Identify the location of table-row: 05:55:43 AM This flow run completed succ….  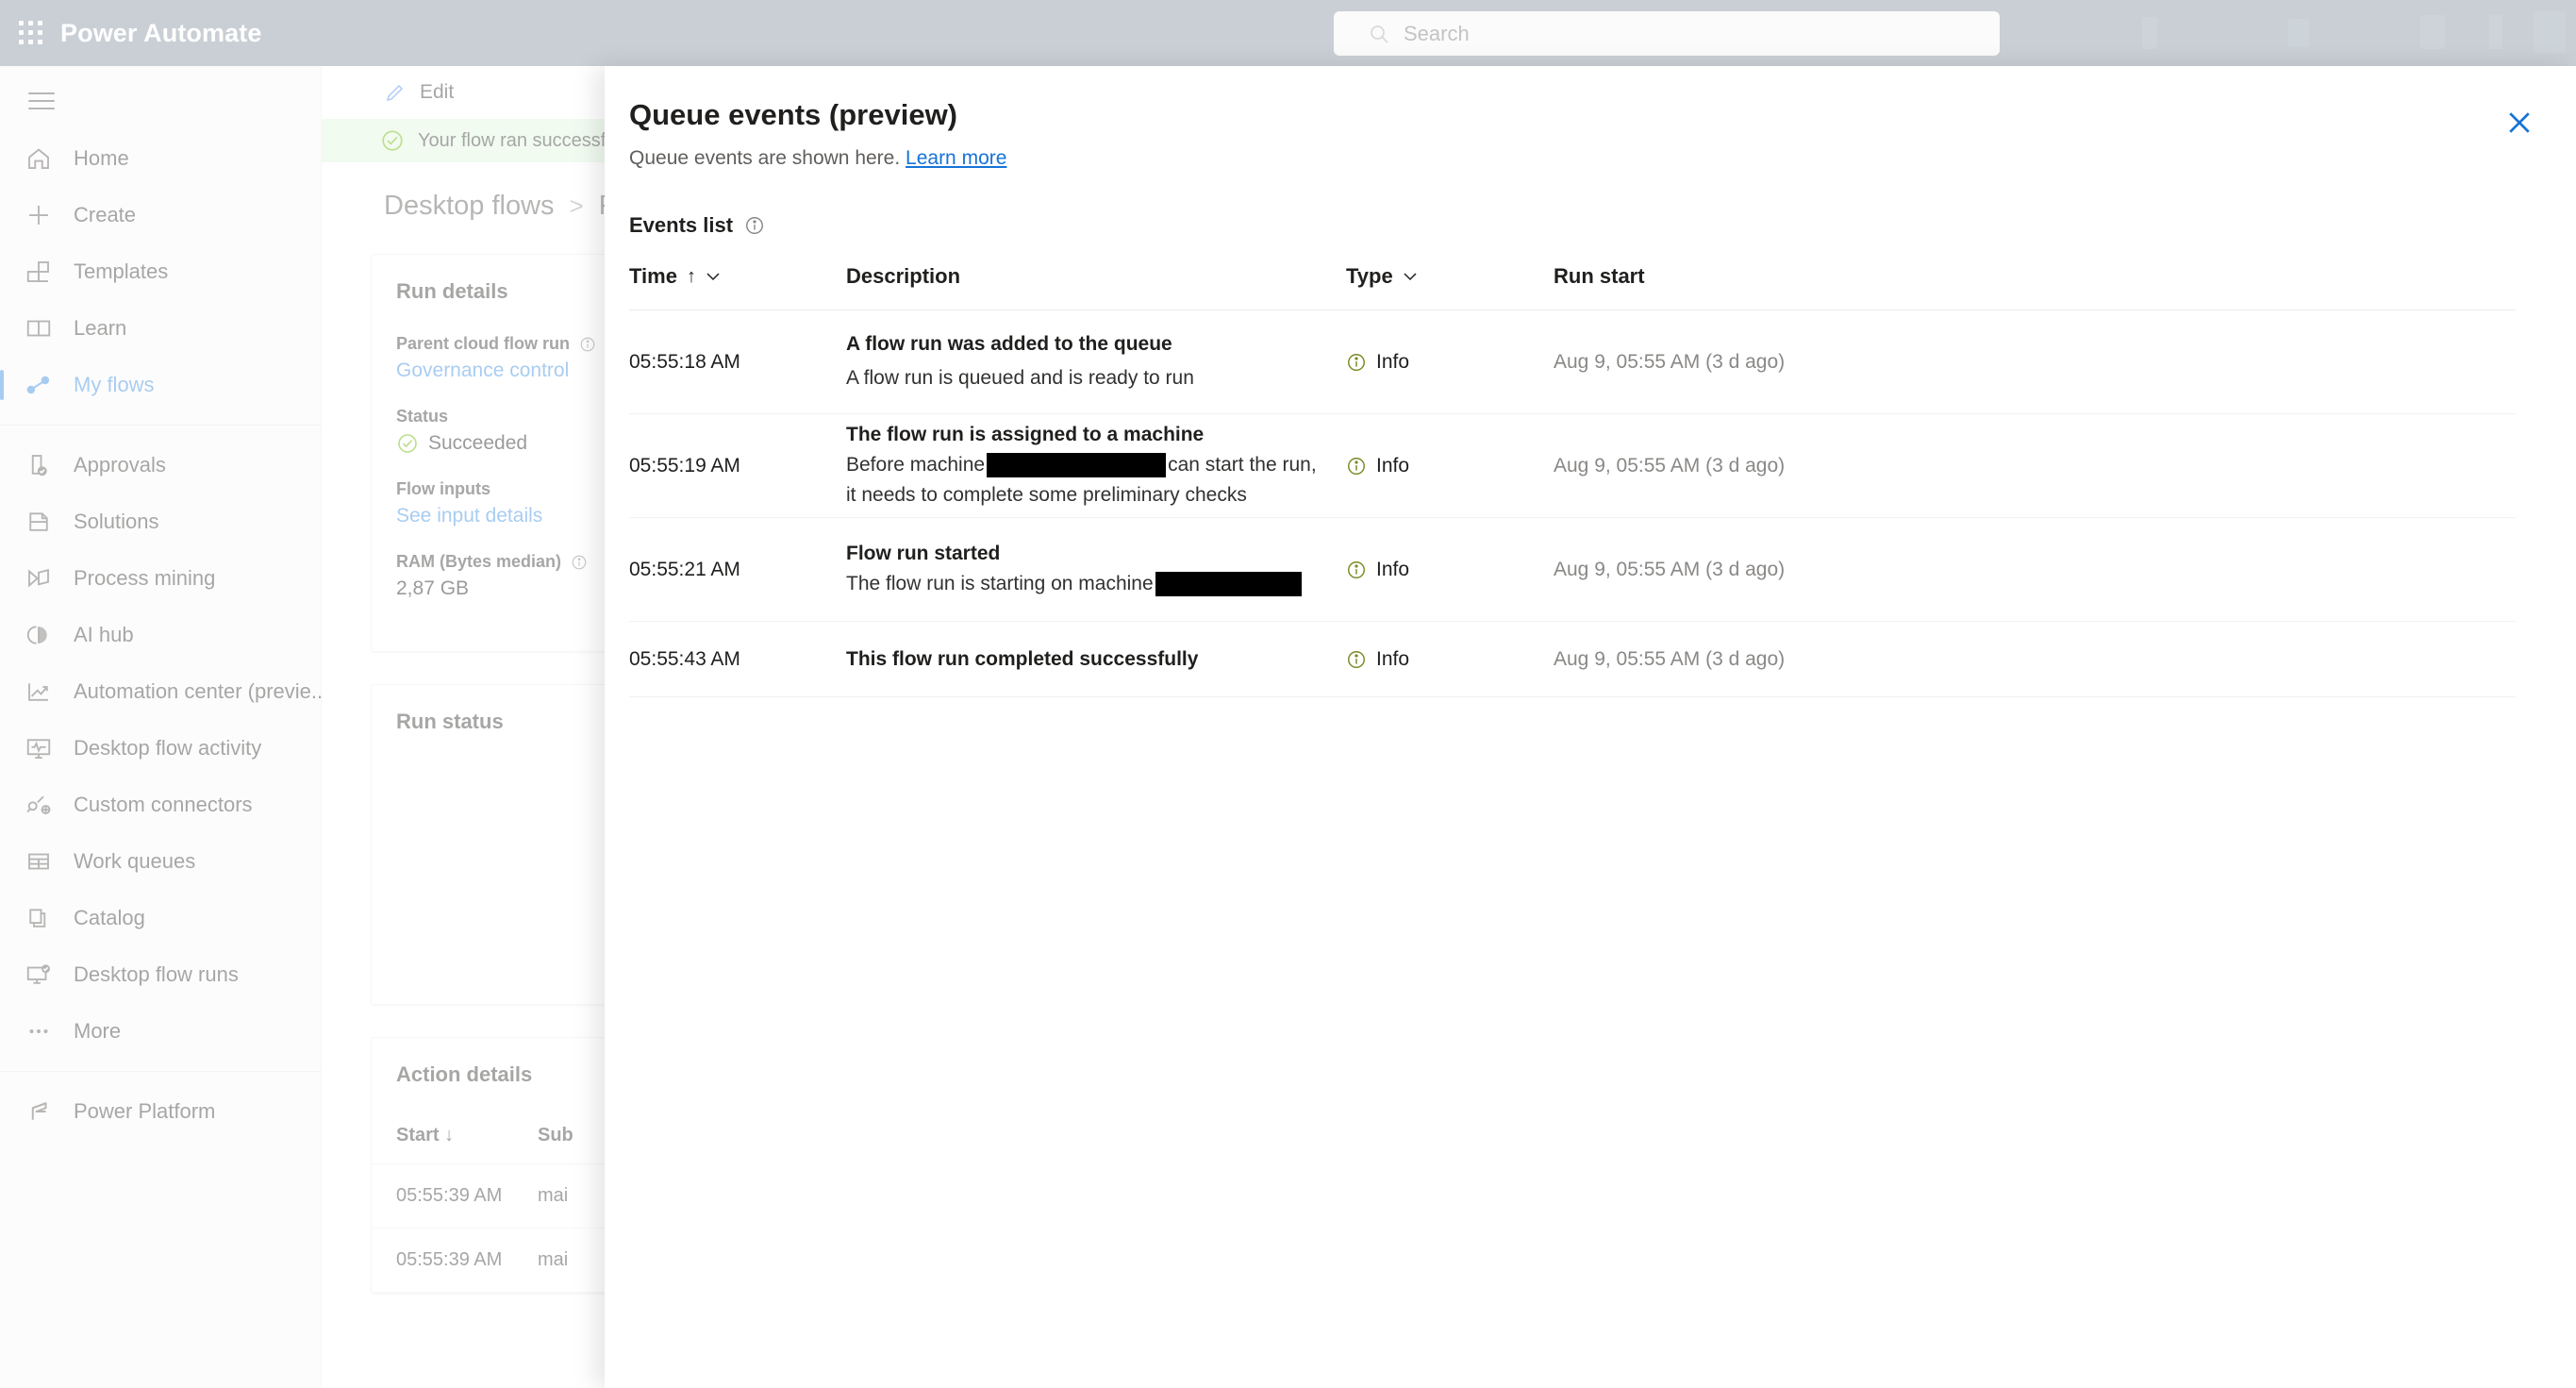
(1572, 659).